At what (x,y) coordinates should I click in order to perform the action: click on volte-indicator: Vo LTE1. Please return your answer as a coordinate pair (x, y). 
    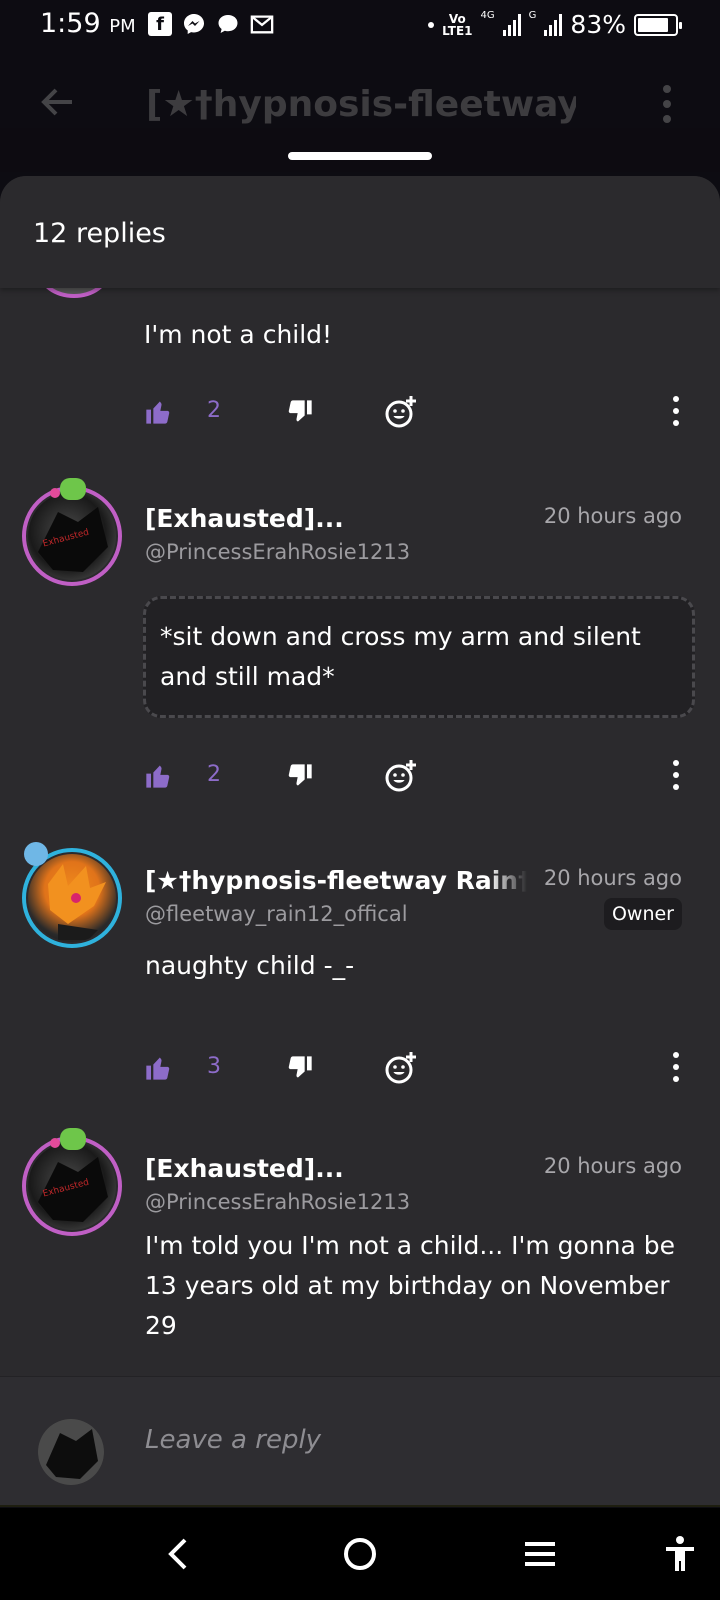
    Looking at the image, I should click on (457, 25).